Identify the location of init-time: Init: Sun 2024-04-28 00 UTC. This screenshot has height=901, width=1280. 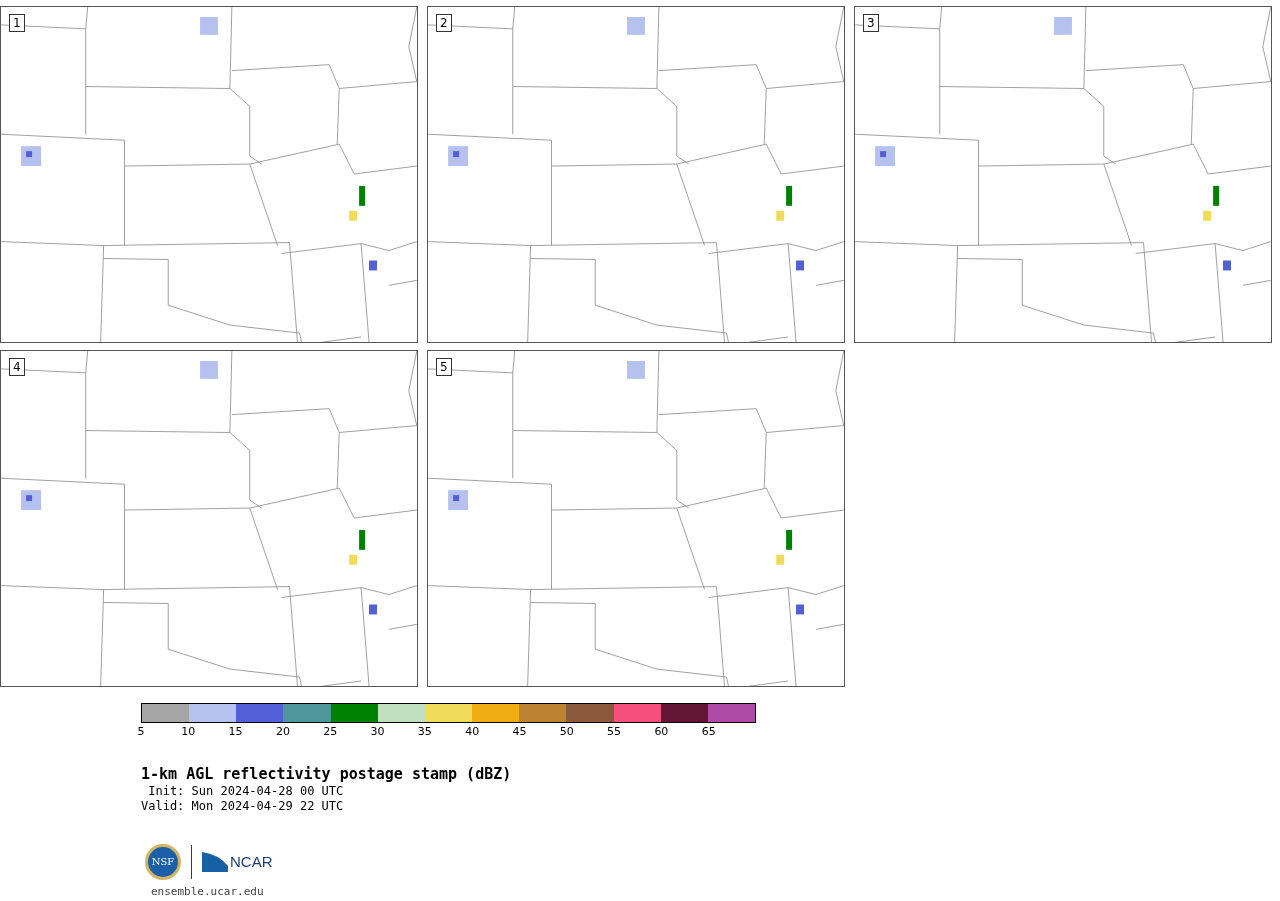
(246, 791).